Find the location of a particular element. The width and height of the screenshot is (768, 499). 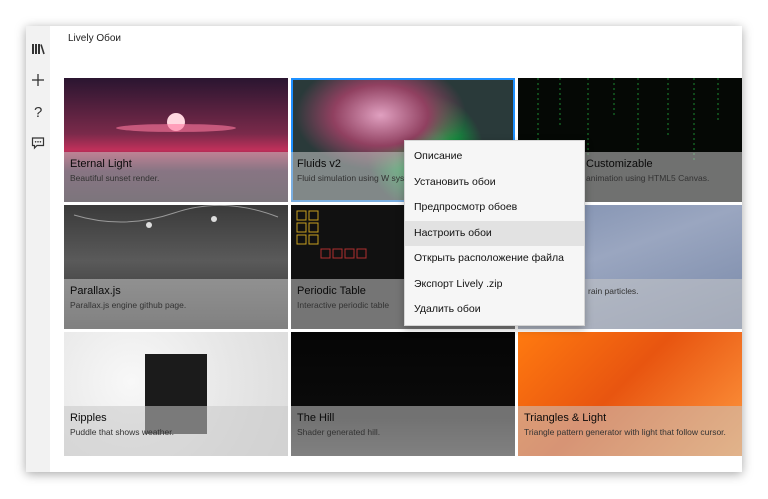

tile-title: Parallax.js is located at coordinates (95, 291).